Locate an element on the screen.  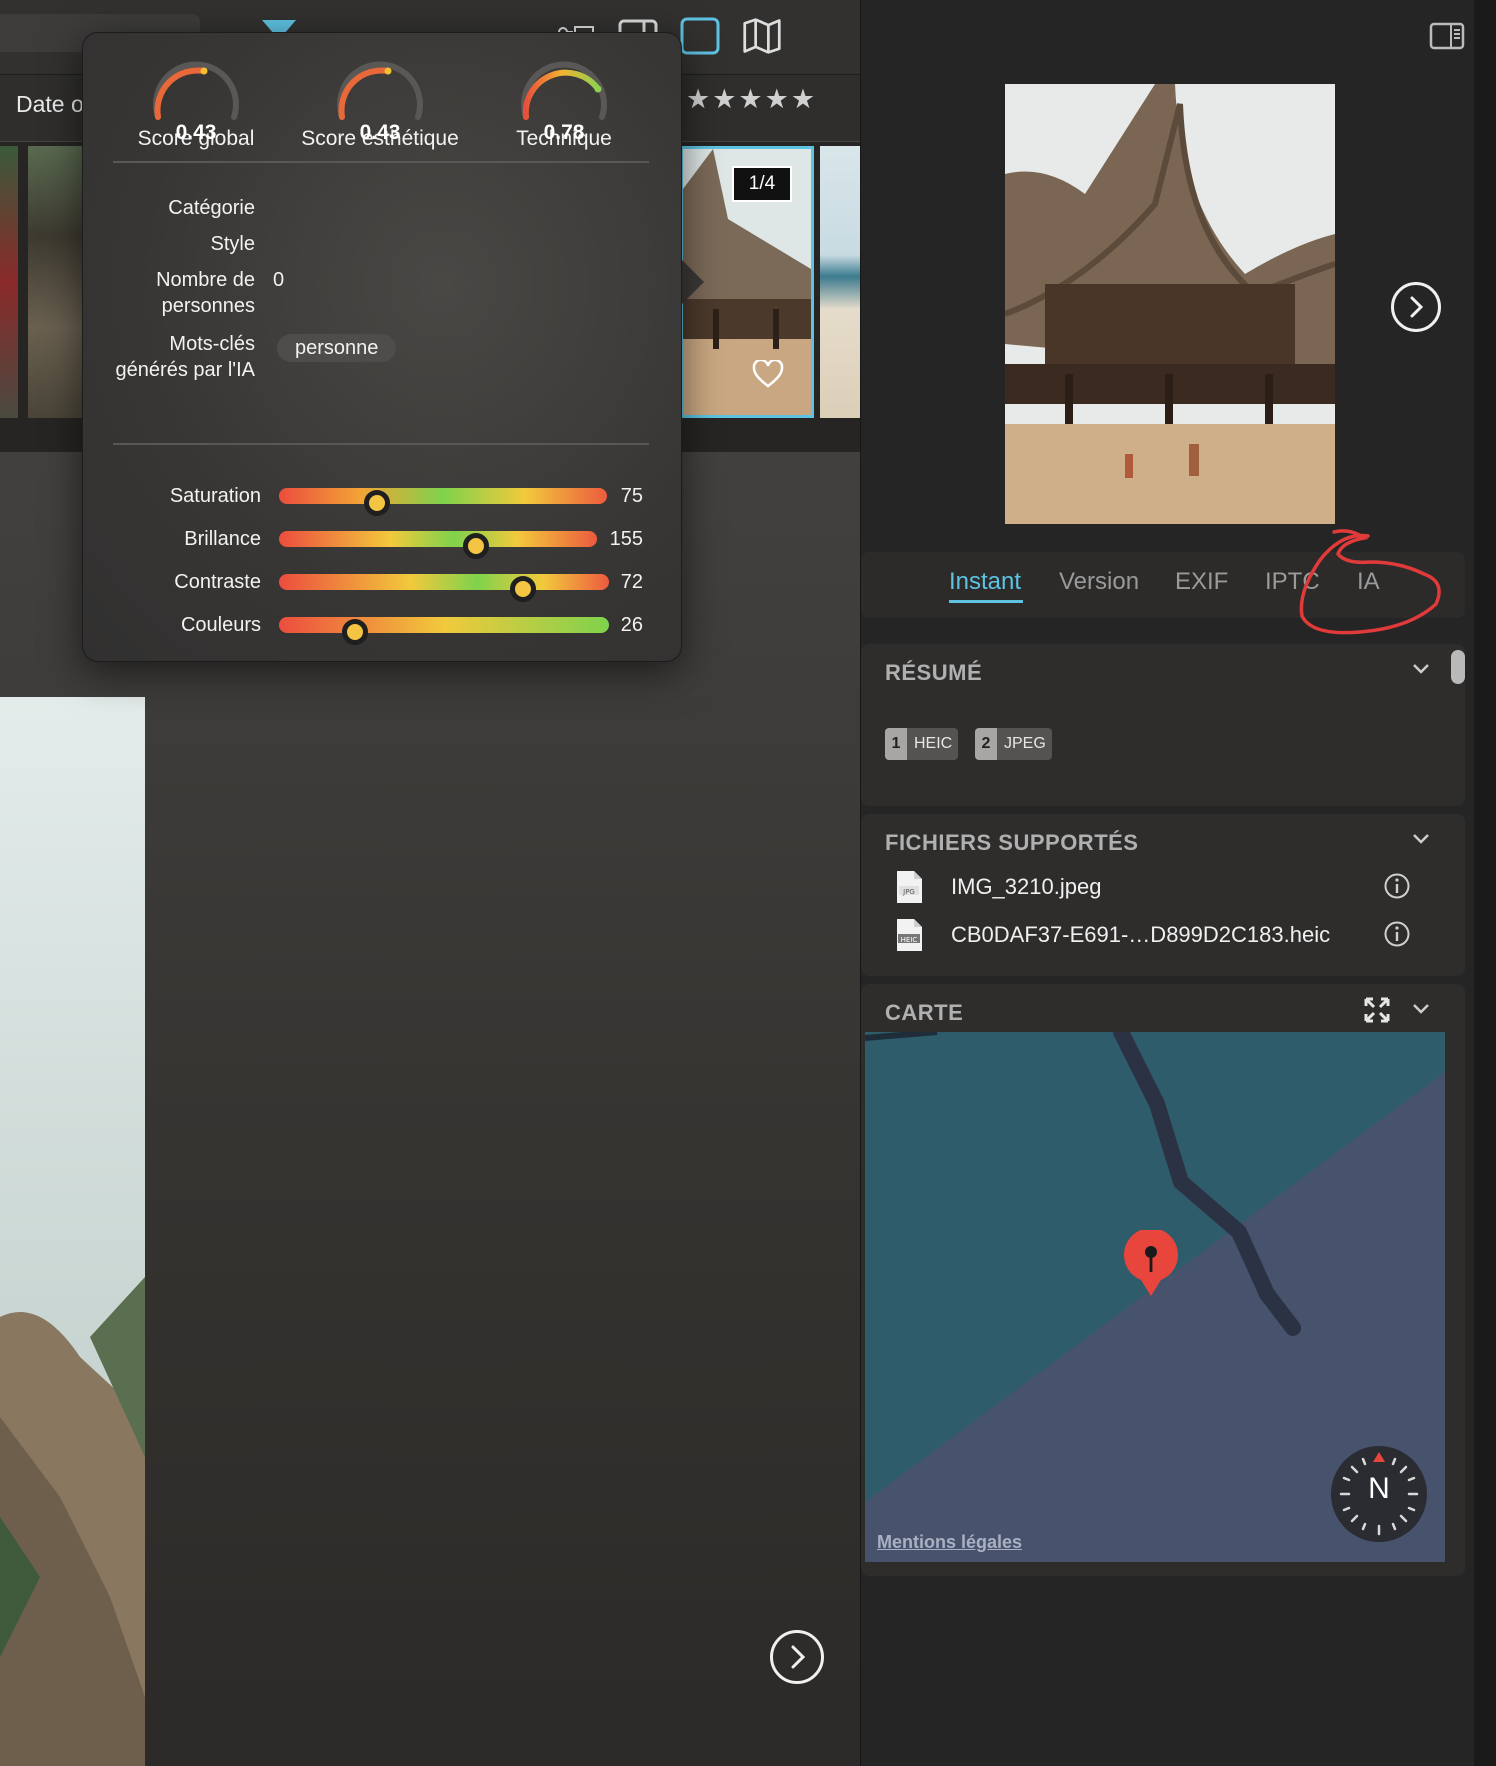
file-row: HEIC CB0DAF37-E691-…D899D2C183.heic is located at coordinates (1175, 935).